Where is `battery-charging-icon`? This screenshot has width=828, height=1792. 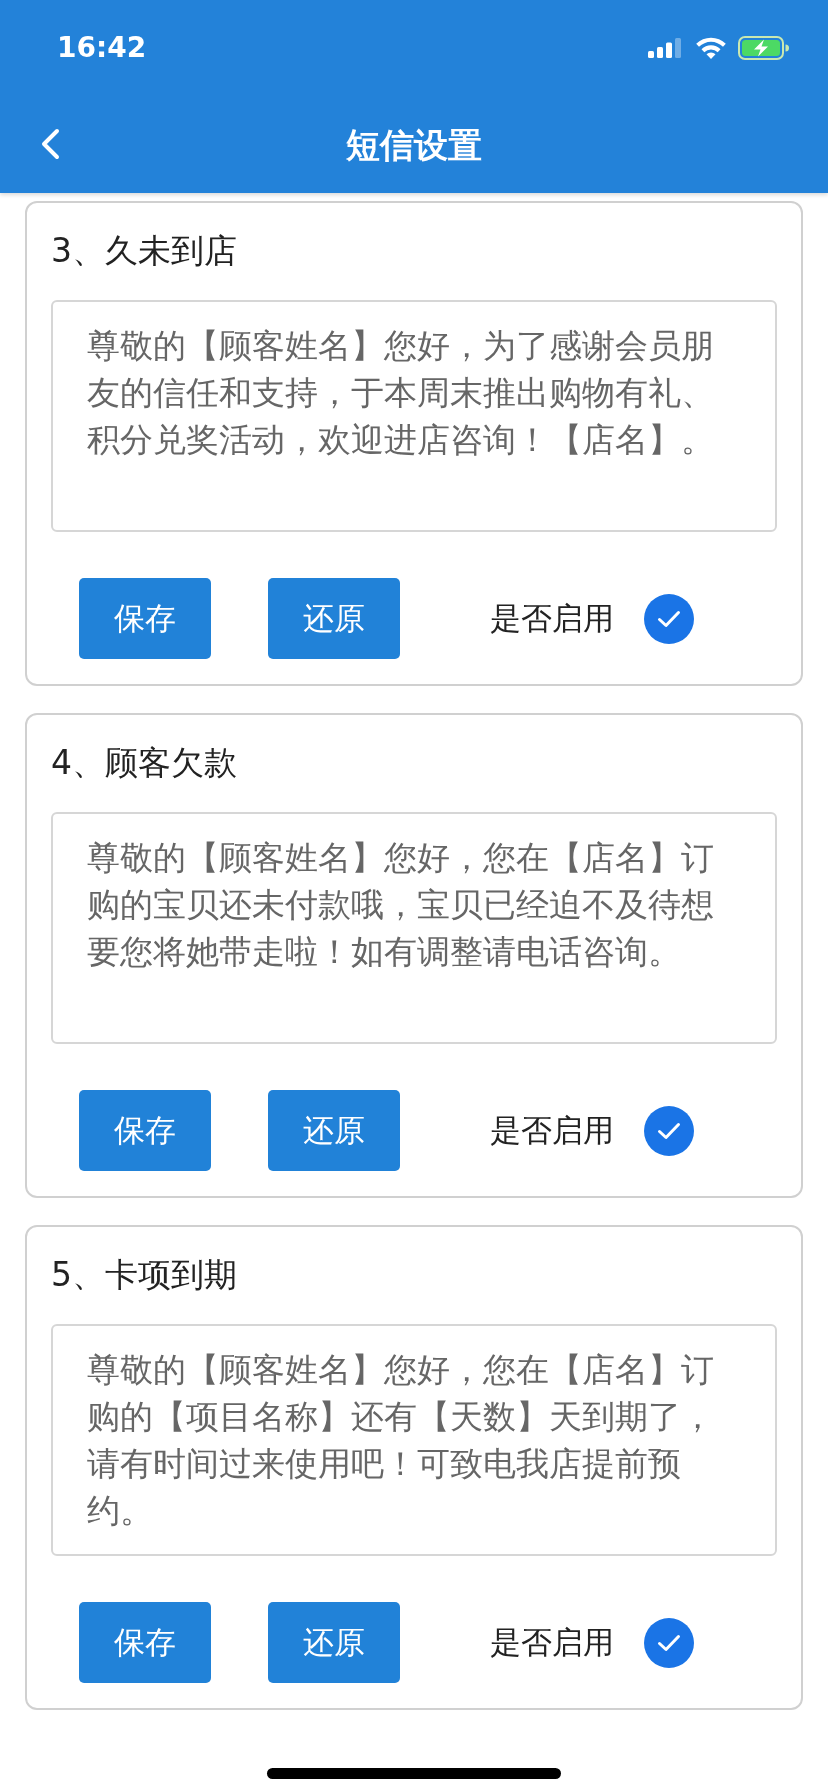 battery-charging-icon is located at coordinates (764, 48).